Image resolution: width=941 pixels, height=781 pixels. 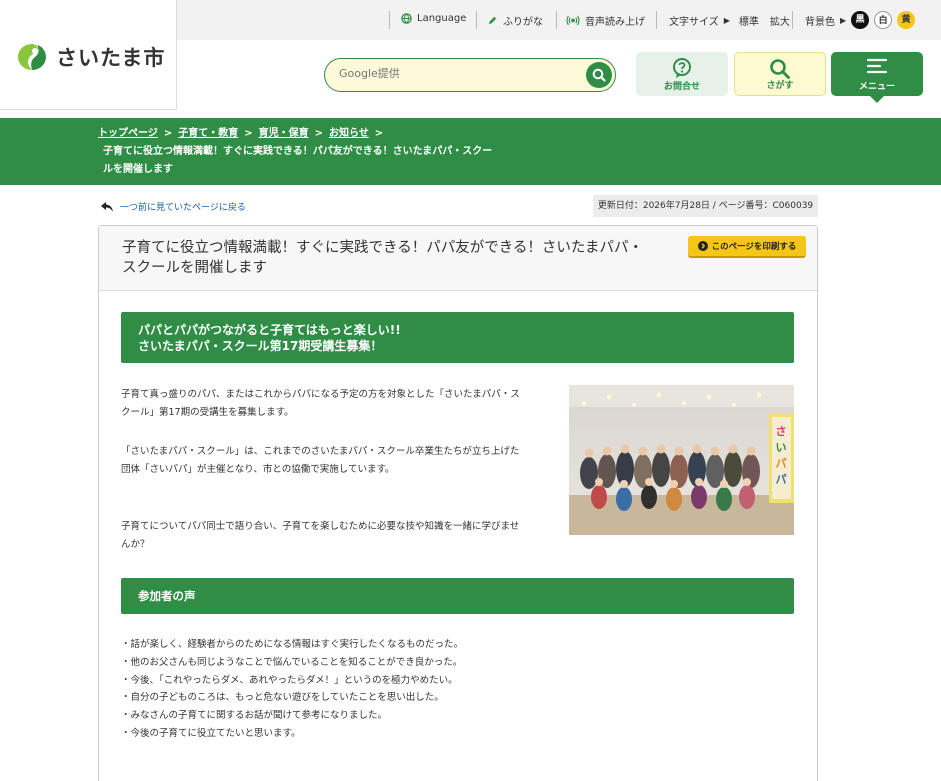 I want to click on furigana-label: ふりがな, so click(x=523, y=22).